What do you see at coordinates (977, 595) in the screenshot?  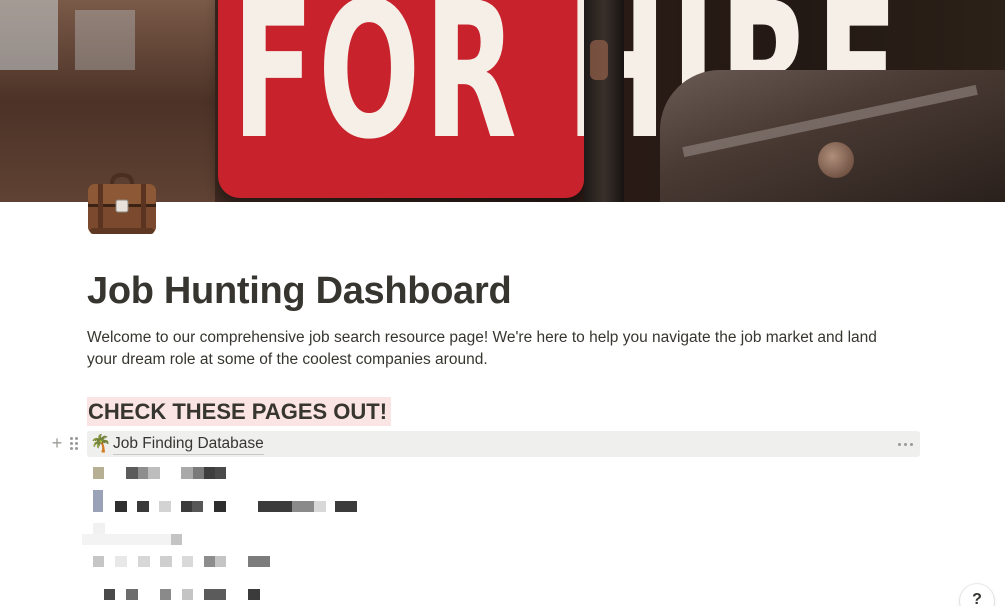 I see `help-button: ?` at bounding box center [977, 595].